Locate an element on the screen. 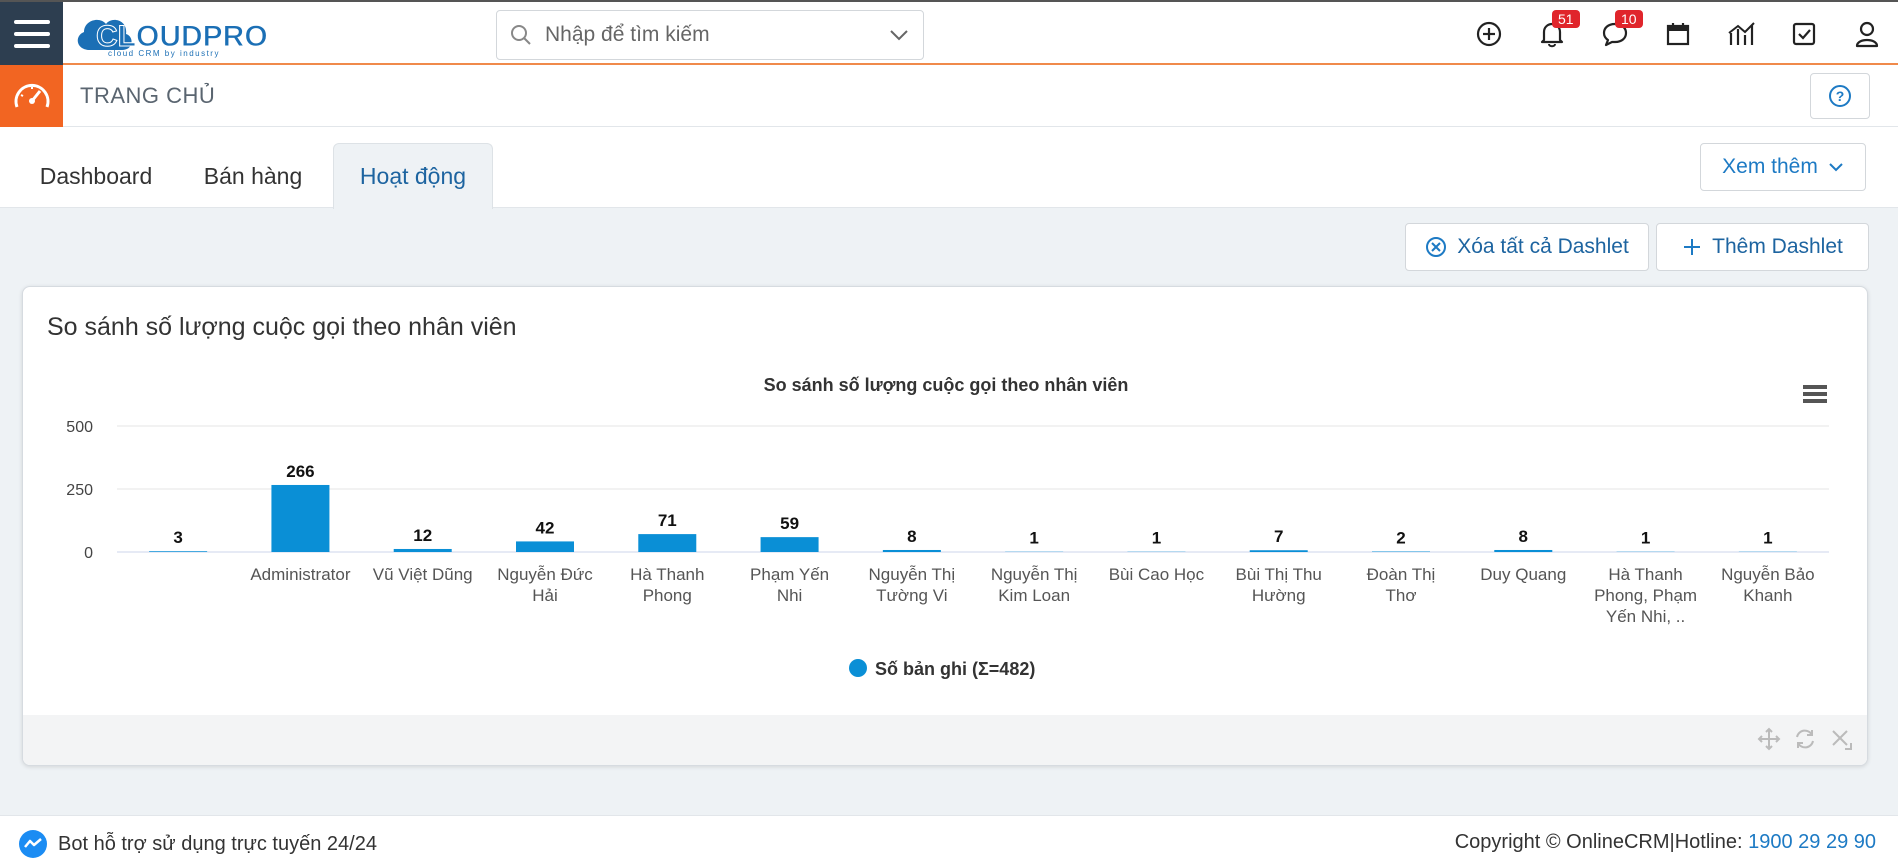  x-tick-label: Phong is located at coordinates (667, 595).